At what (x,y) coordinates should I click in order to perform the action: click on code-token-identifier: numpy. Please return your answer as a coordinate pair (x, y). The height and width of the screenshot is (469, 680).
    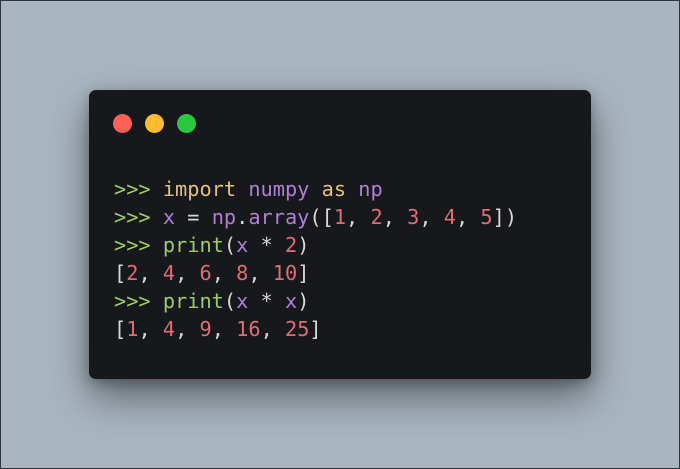
    Looking at the image, I should click on (279, 189).